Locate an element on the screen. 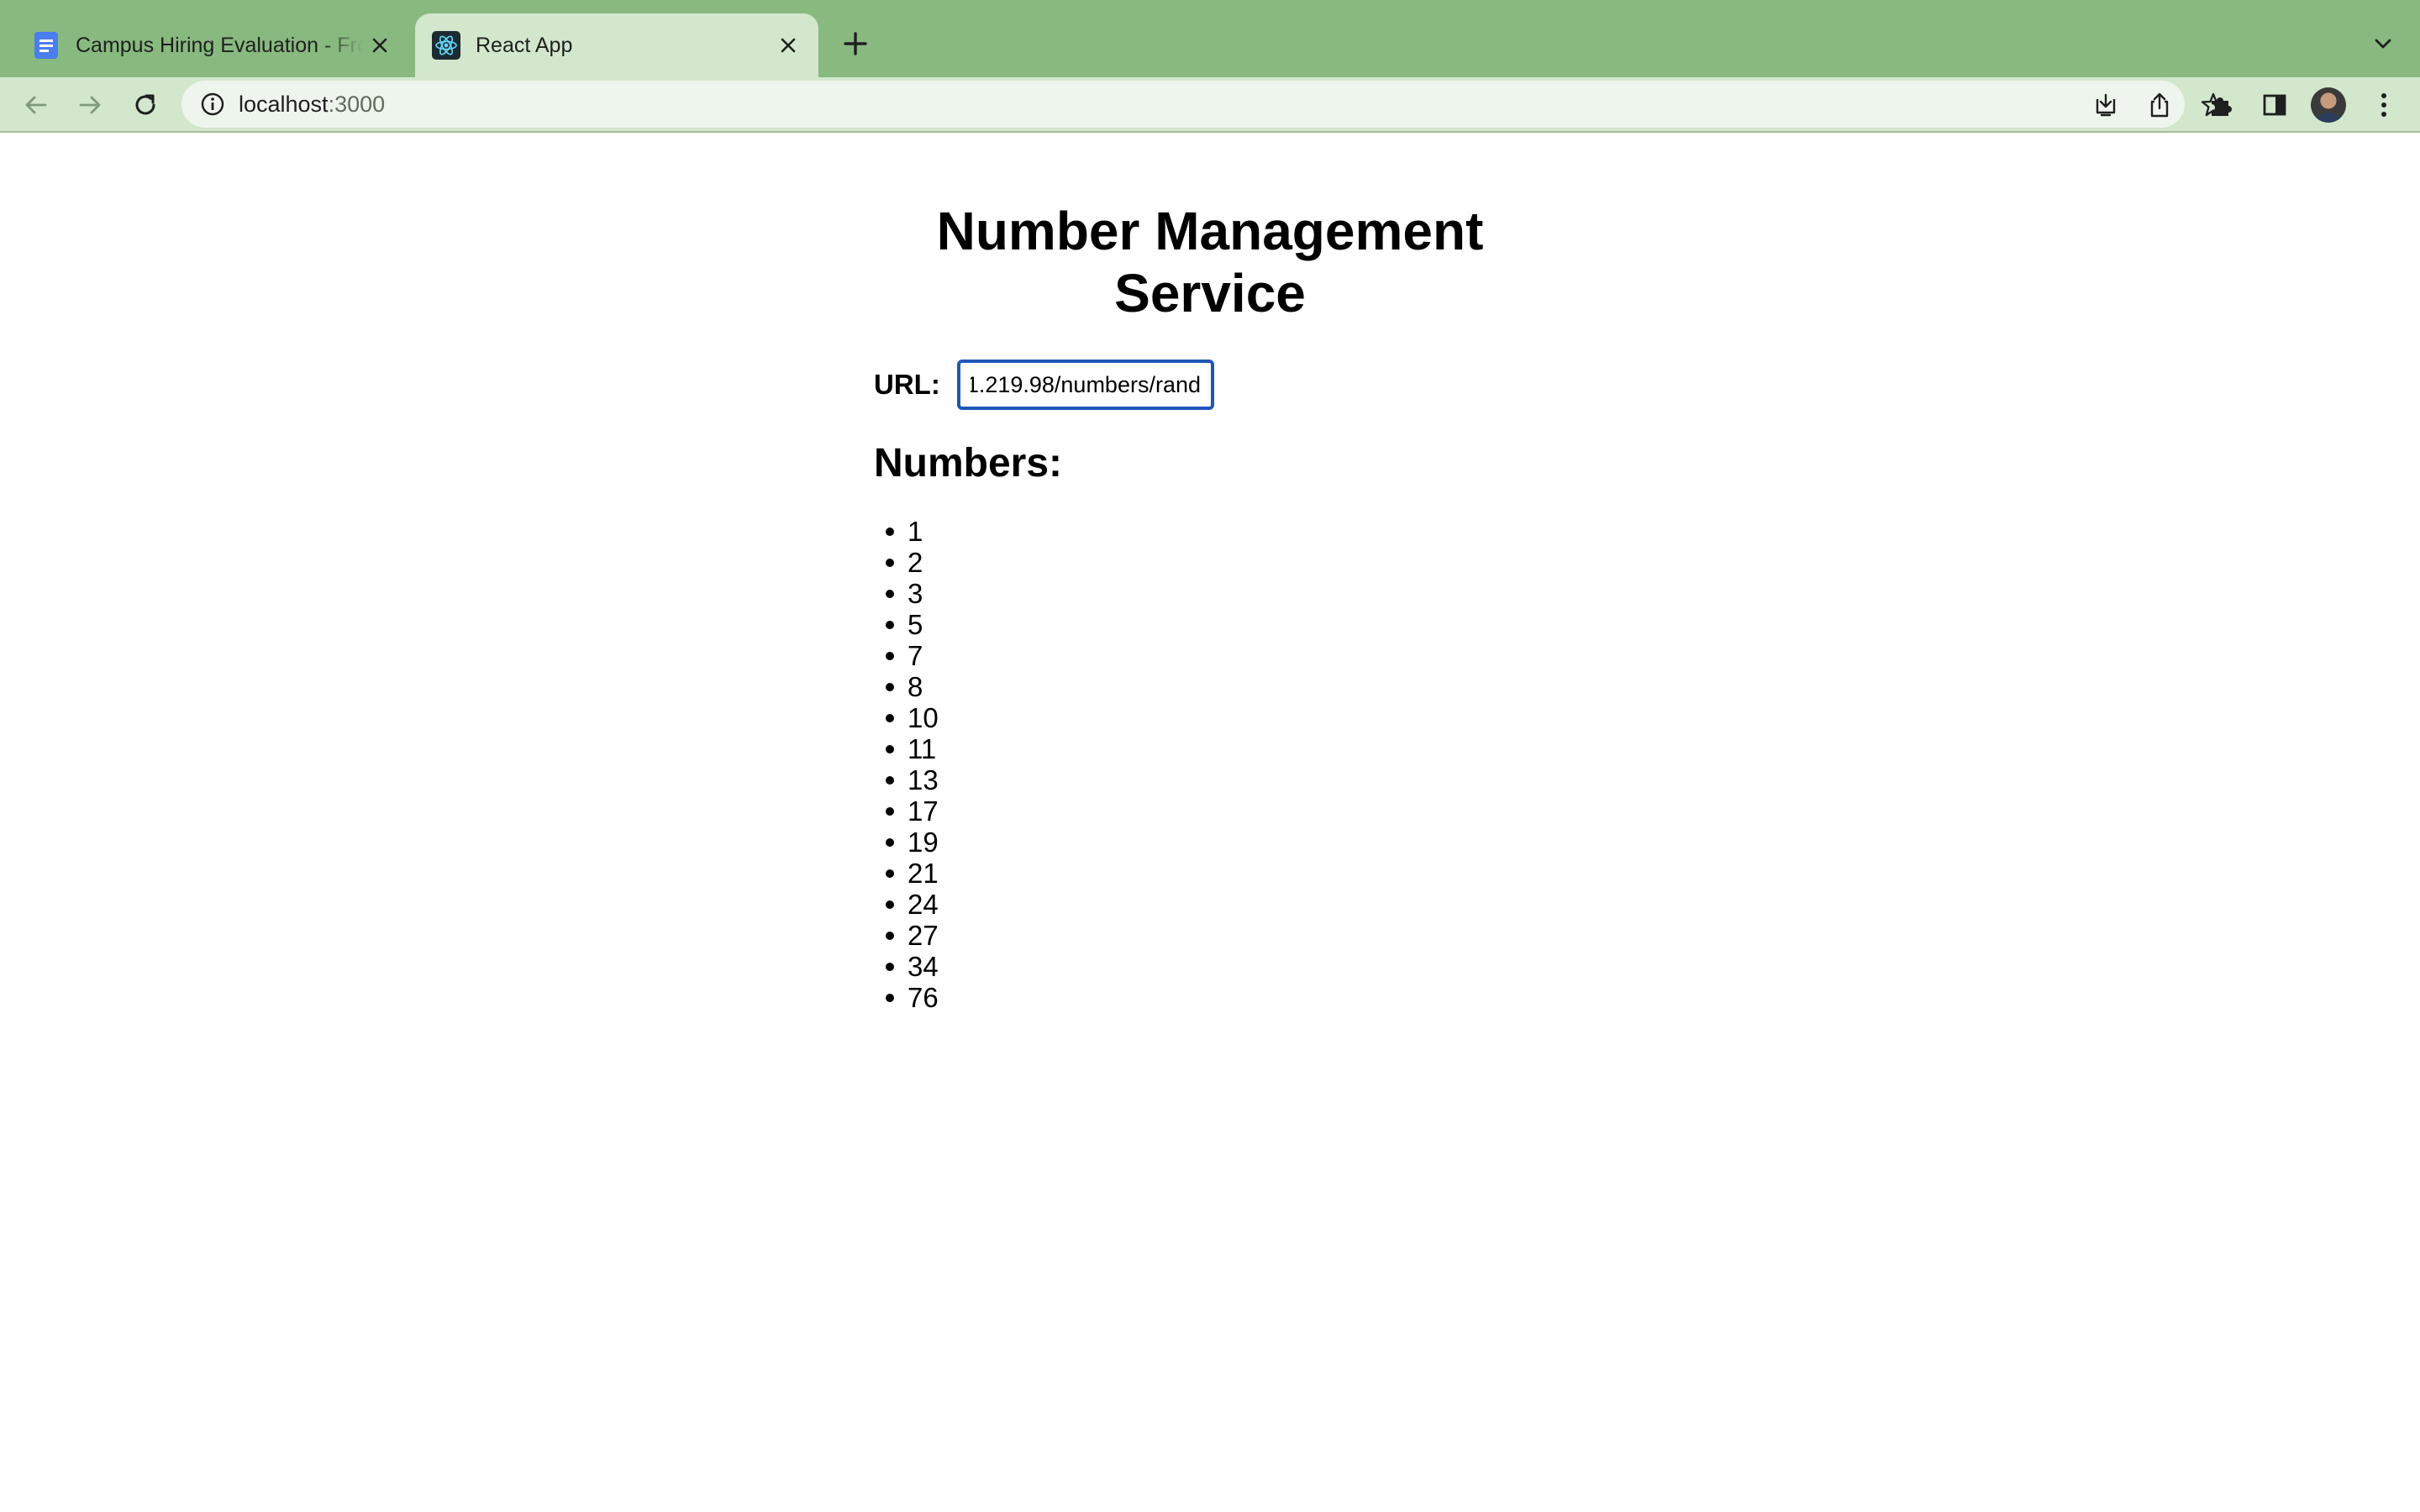 This screenshot has height=1512, width=2420. list-item: 7 is located at coordinates (906, 655).